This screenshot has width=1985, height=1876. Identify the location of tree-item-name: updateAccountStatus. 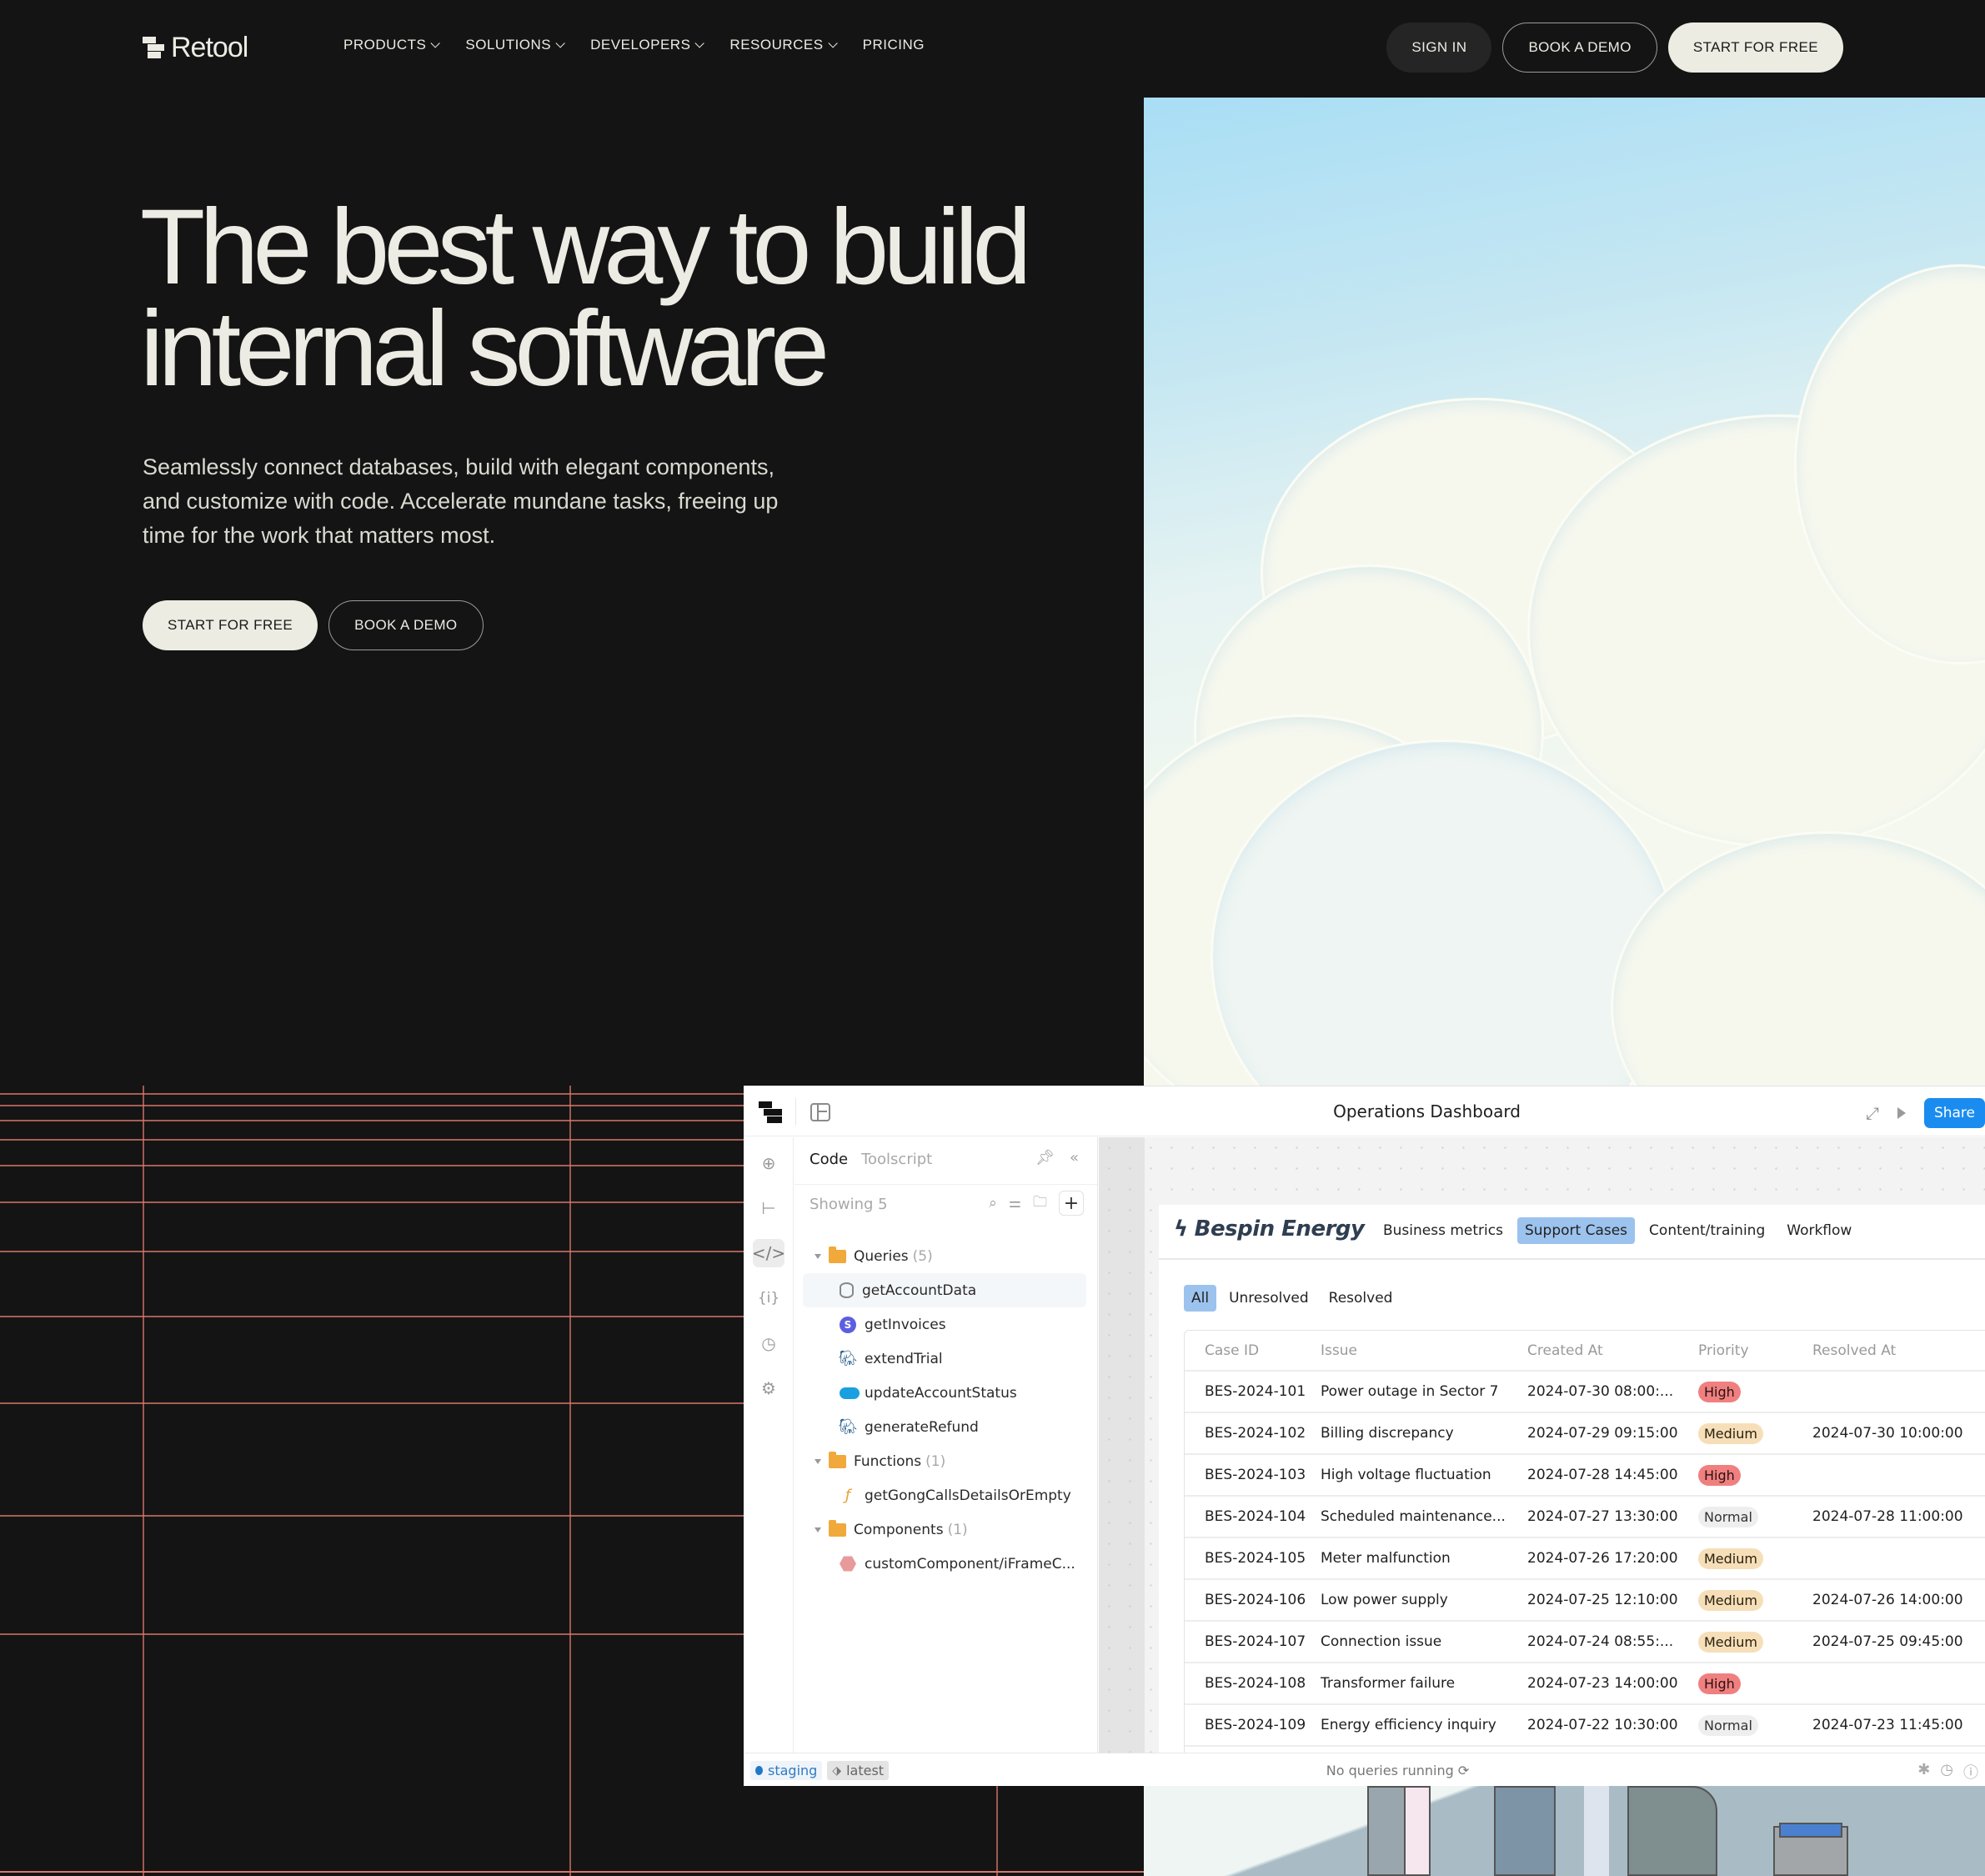
(941, 1393).